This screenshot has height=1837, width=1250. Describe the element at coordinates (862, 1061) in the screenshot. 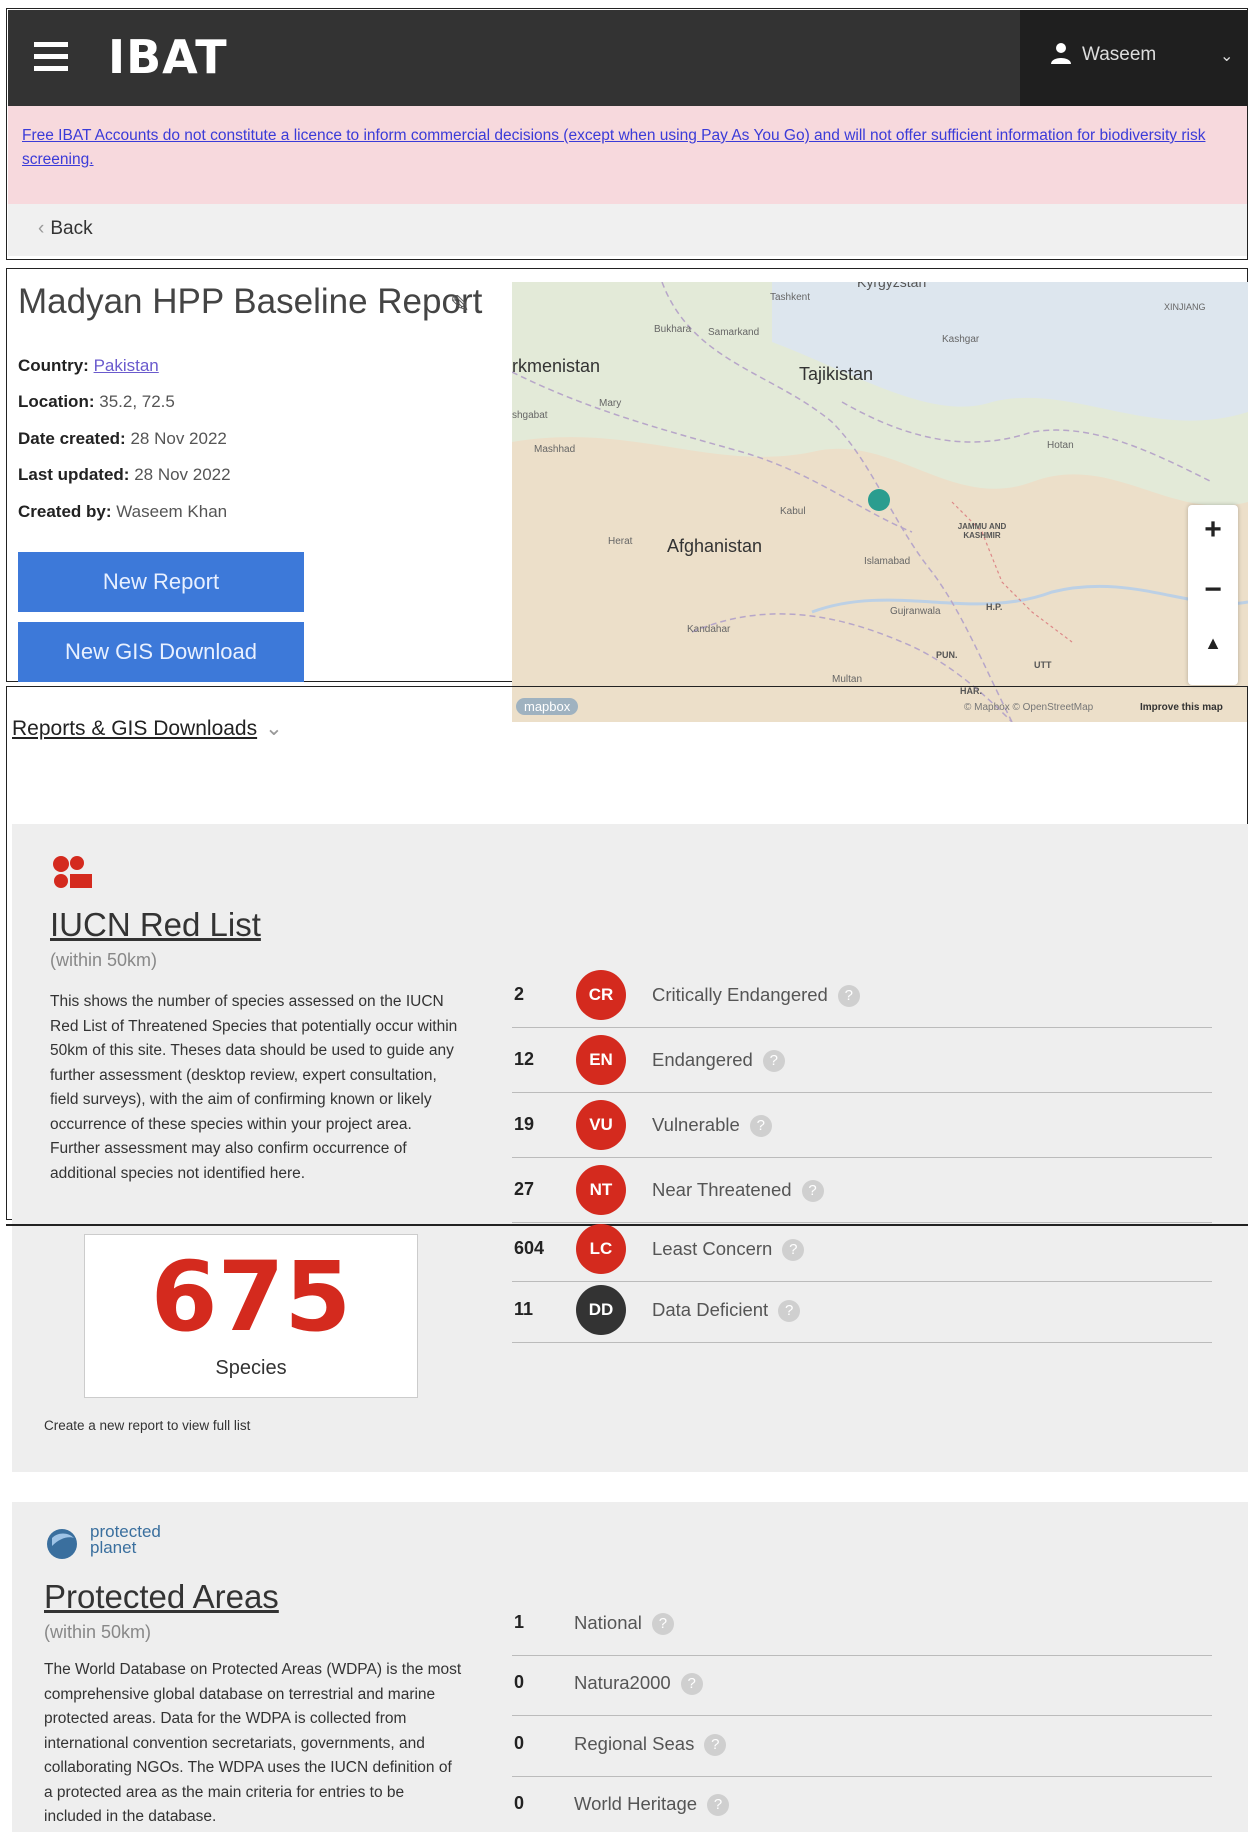

I see `iucn-row-en: 12 EN Endangered?` at that location.